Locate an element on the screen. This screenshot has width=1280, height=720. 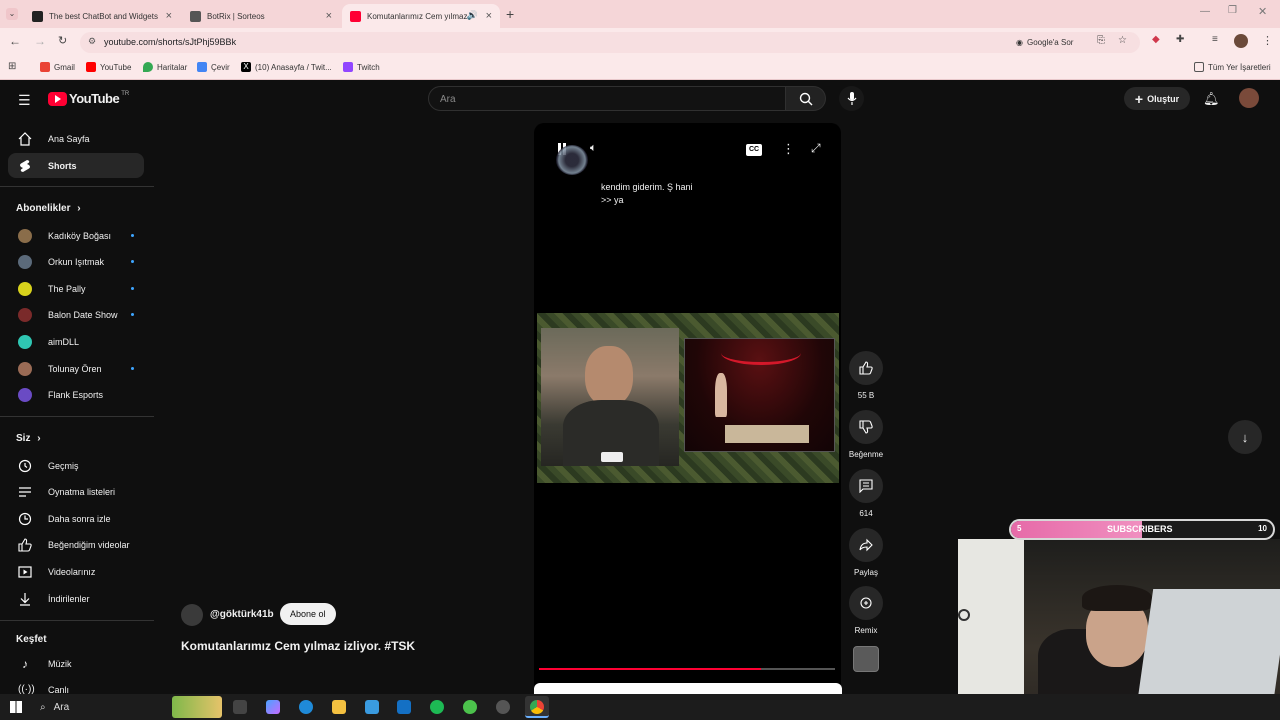
chrome-menu-icon: ⋮ is located at coordinates (1267, 40).